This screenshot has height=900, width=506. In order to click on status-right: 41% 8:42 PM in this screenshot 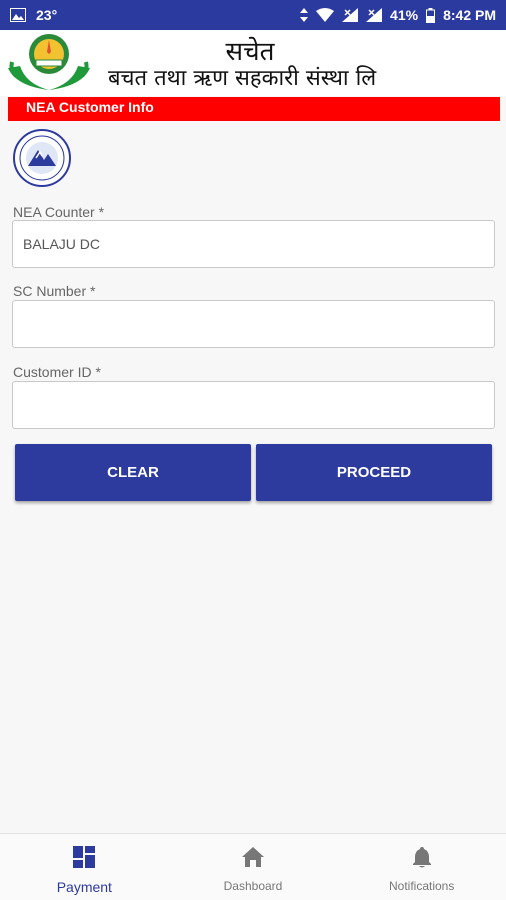, I will do `click(398, 15)`.